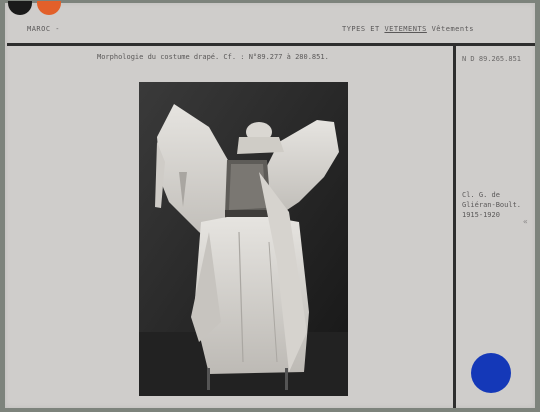  I want to click on category-prefix: TYPES ET, so click(363, 29).